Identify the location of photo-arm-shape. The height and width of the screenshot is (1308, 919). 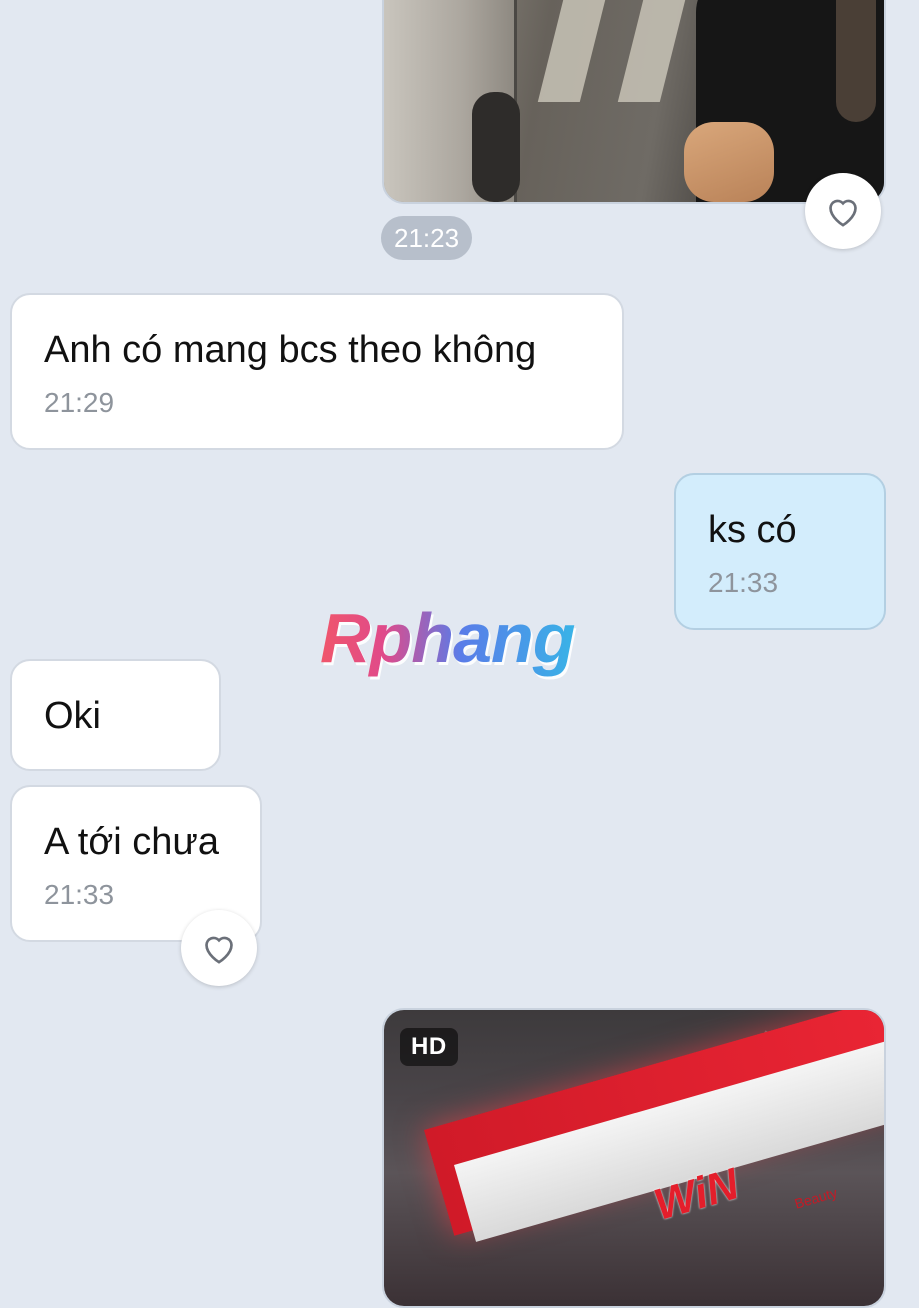
(729, 162).